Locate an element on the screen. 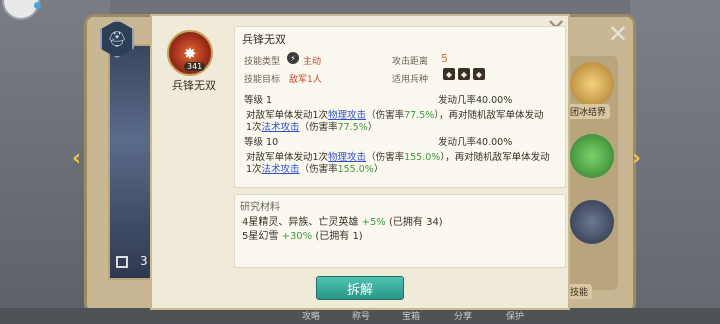 This screenshot has width=720, height=324. skill-icon-name: 兵锋无双 is located at coordinates (194, 85).